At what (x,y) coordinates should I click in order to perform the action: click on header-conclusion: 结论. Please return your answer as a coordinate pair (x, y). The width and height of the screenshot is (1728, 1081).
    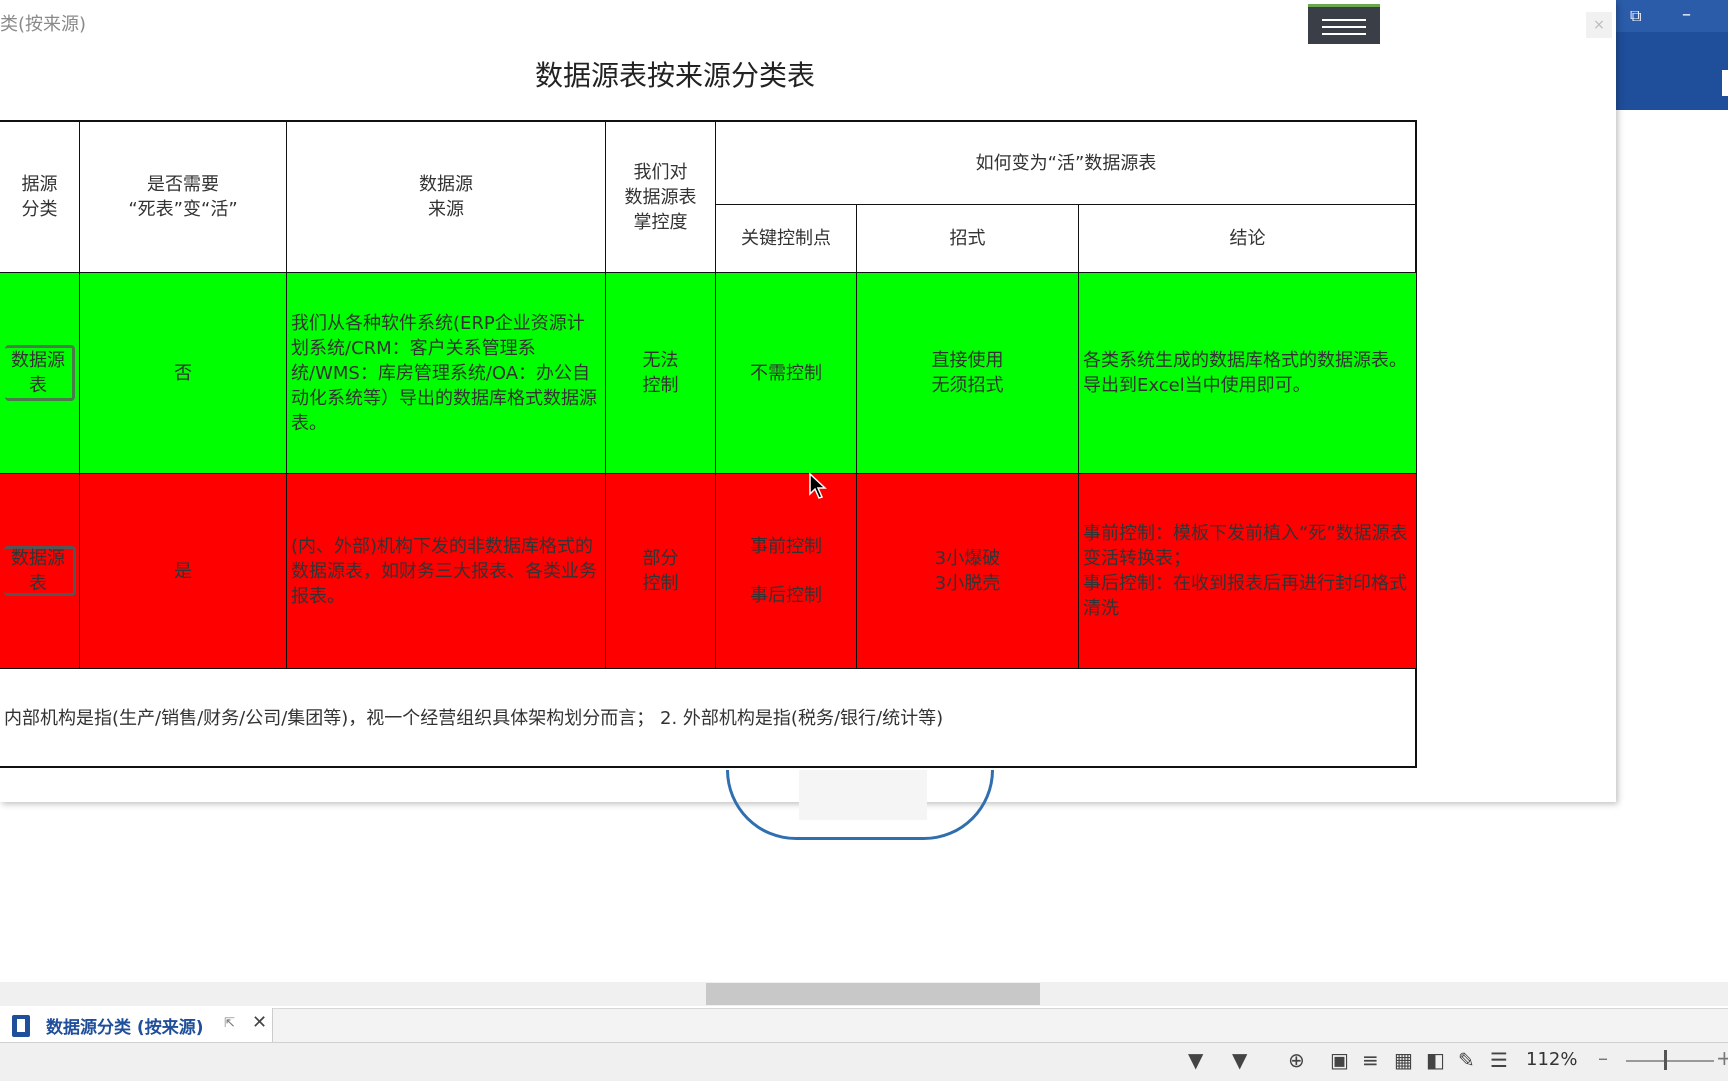
    Looking at the image, I should click on (1247, 238).